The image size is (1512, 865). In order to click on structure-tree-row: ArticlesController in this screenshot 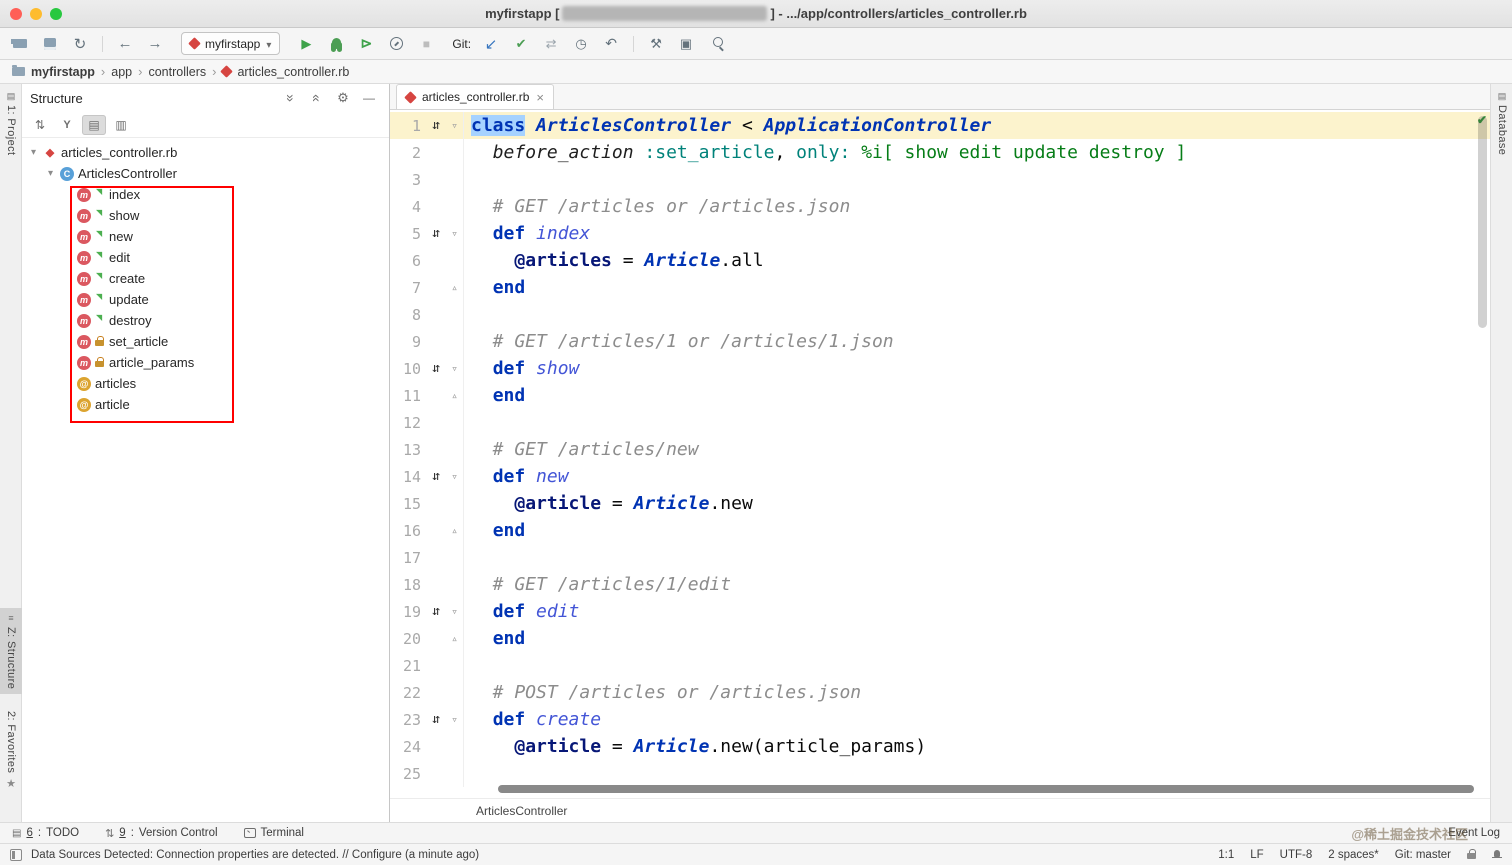, I will do `click(205, 173)`.